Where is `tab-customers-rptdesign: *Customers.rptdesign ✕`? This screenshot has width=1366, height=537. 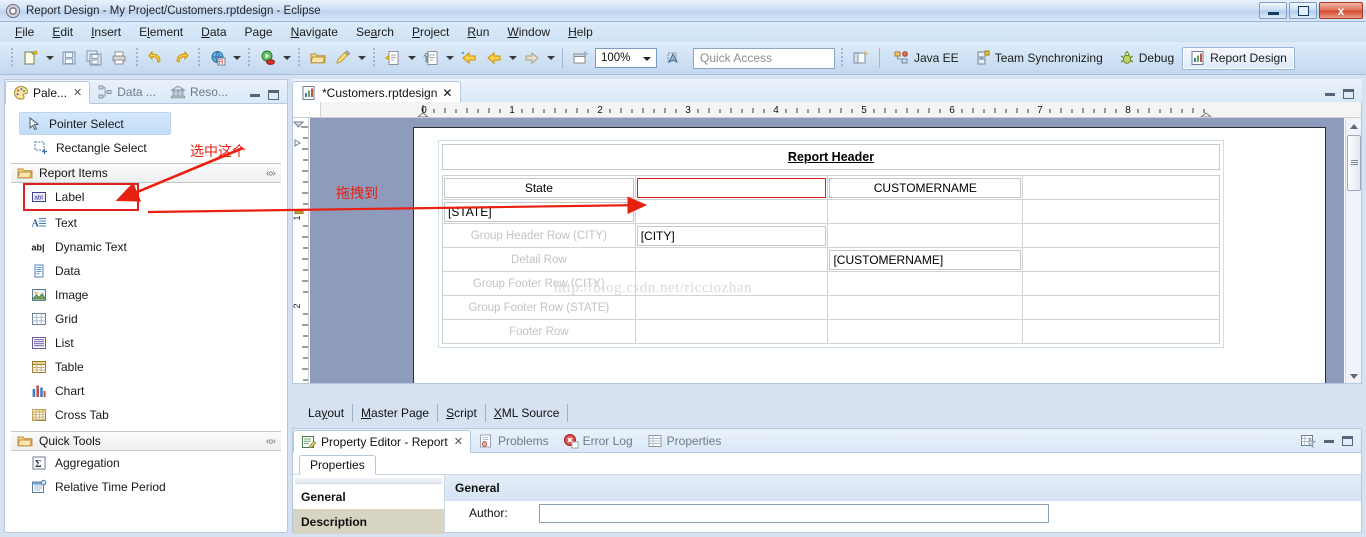
tab-customers-rptdesign: *Customers.rptdesign ✕ is located at coordinates (377, 92).